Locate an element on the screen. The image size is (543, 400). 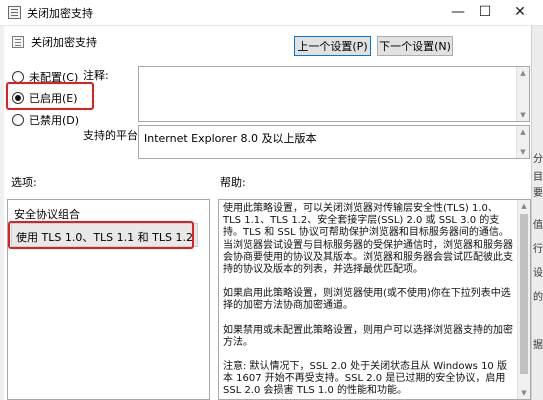
options-label: 选项: is located at coordinates (24, 182).